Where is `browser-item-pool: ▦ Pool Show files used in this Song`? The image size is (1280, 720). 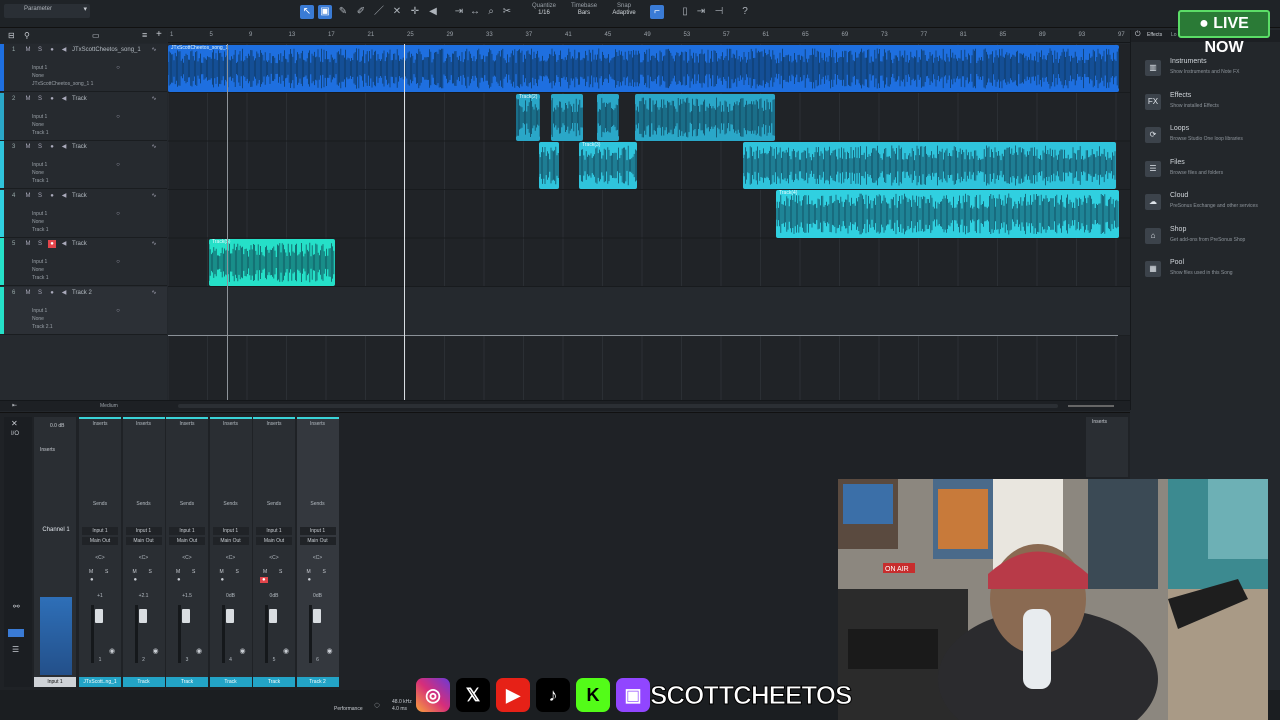 browser-item-pool: ▦ Pool Show files used in this Song is located at coordinates (1209, 272).